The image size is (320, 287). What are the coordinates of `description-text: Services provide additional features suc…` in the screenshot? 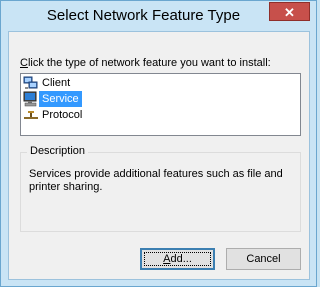 It's located at (156, 180).